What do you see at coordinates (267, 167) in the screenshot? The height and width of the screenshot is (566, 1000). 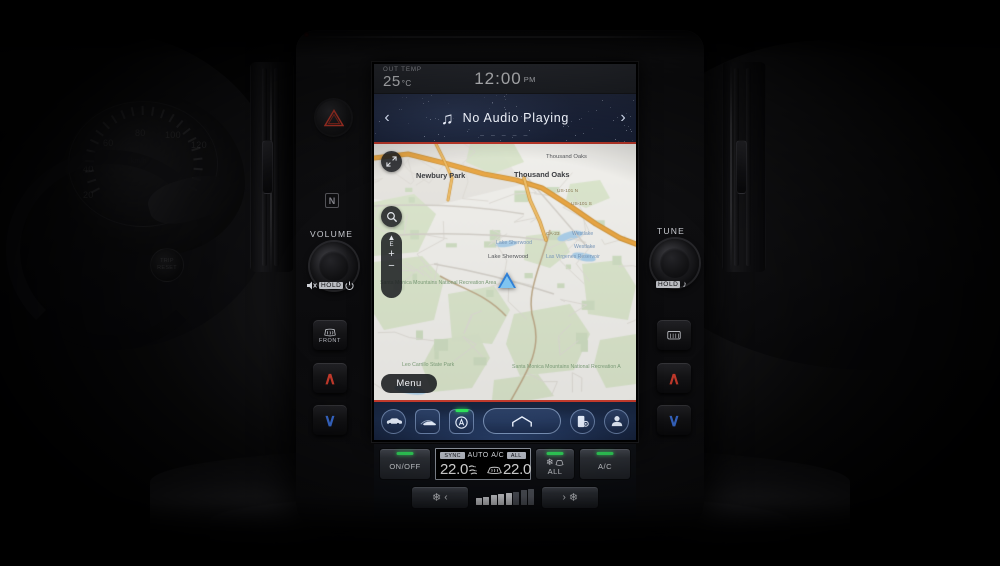 I see `air-vent-left-knob` at bounding box center [267, 167].